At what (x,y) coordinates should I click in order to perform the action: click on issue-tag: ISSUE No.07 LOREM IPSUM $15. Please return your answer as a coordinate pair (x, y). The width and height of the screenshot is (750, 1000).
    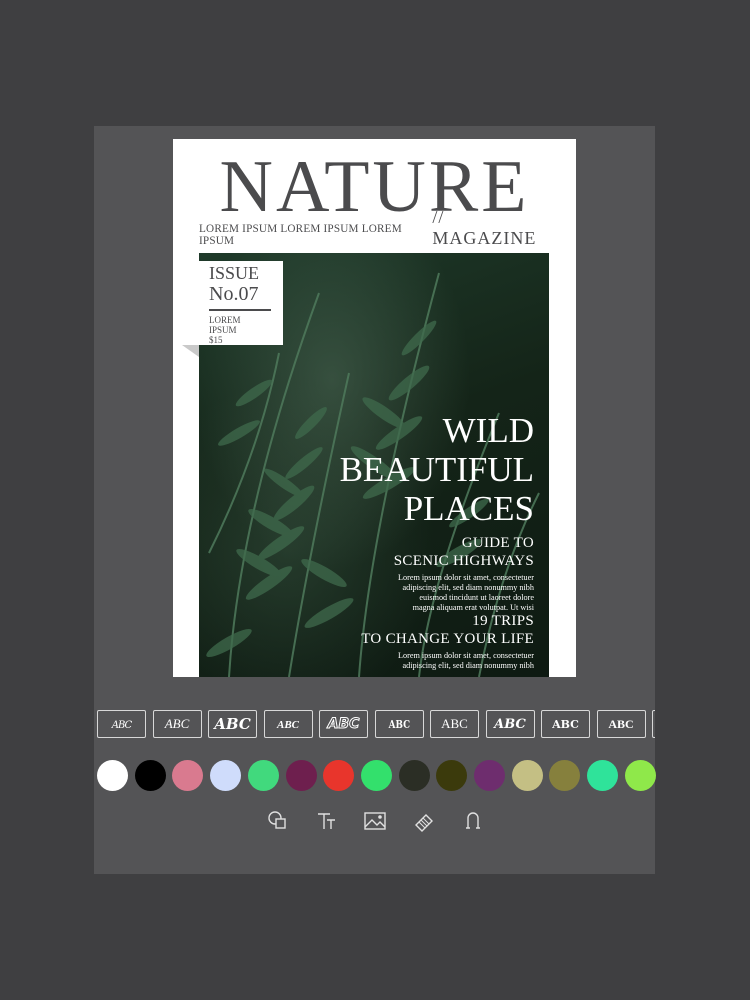
    Looking at the image, I should click on (241, 303).